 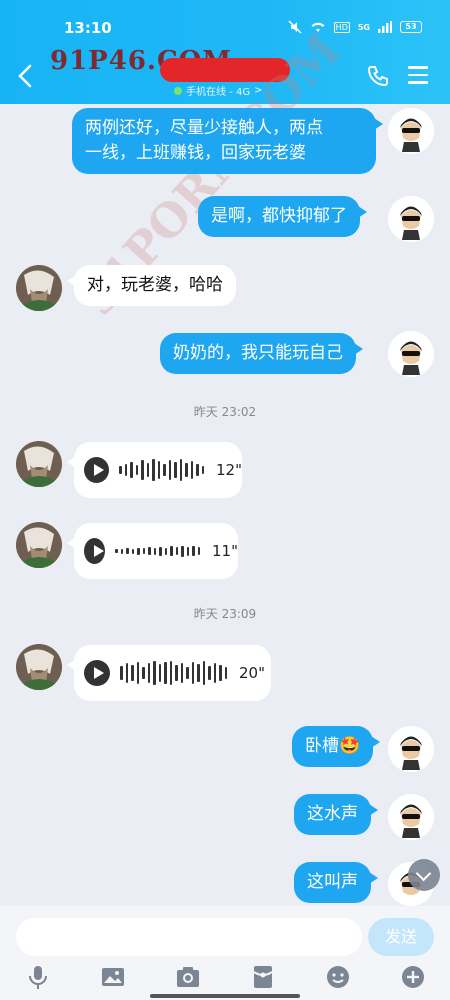 What do you see at coordinates (229, 470) in the screenshot?
I see `voice-duration: 12"` at bounding box center [229, 470].